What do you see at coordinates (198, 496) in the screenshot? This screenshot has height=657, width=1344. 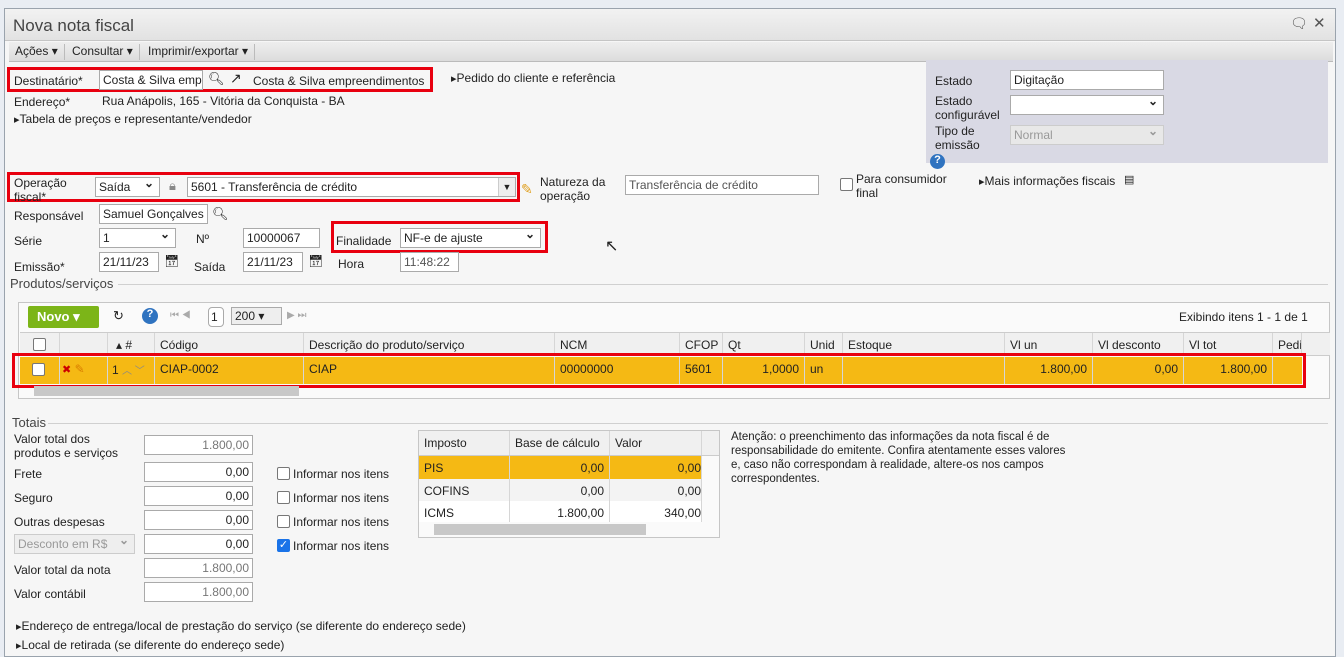 I see `seguro-input: 0,00` at bounding box center [198, 496].